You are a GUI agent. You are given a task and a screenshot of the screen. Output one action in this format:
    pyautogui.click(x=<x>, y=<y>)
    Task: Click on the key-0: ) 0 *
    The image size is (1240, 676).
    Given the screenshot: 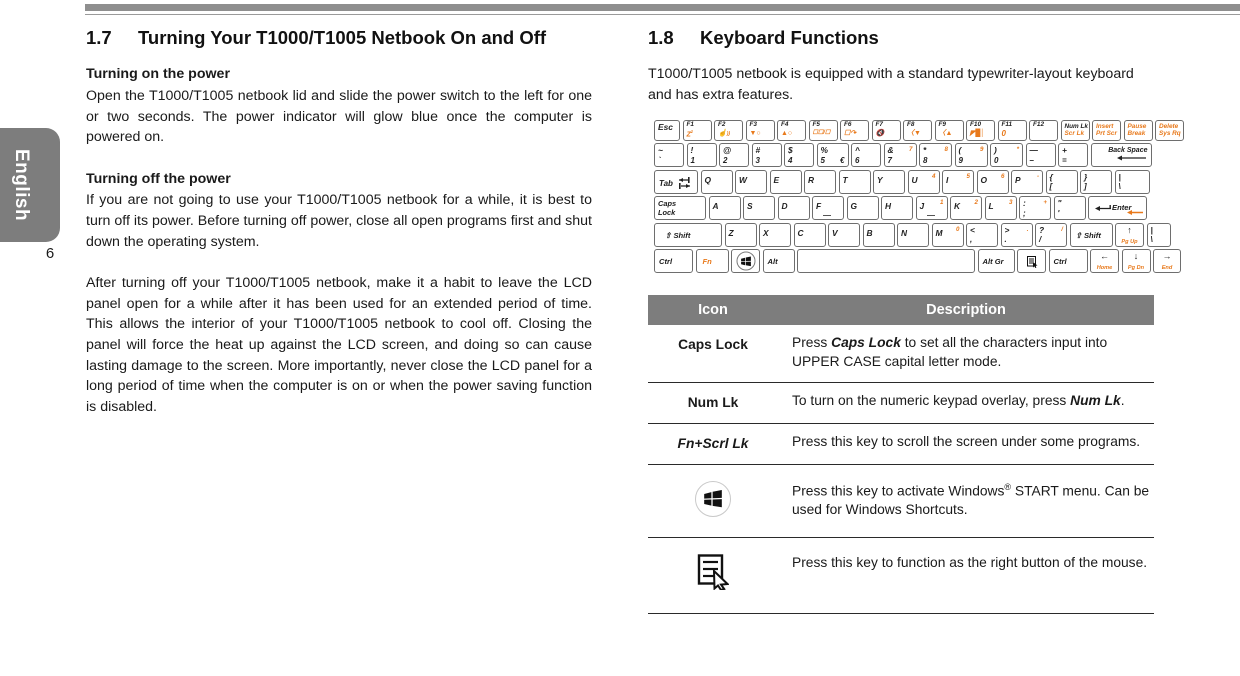 What is the action you would take?
    pyautogui.click(x=1006, y=155)
    